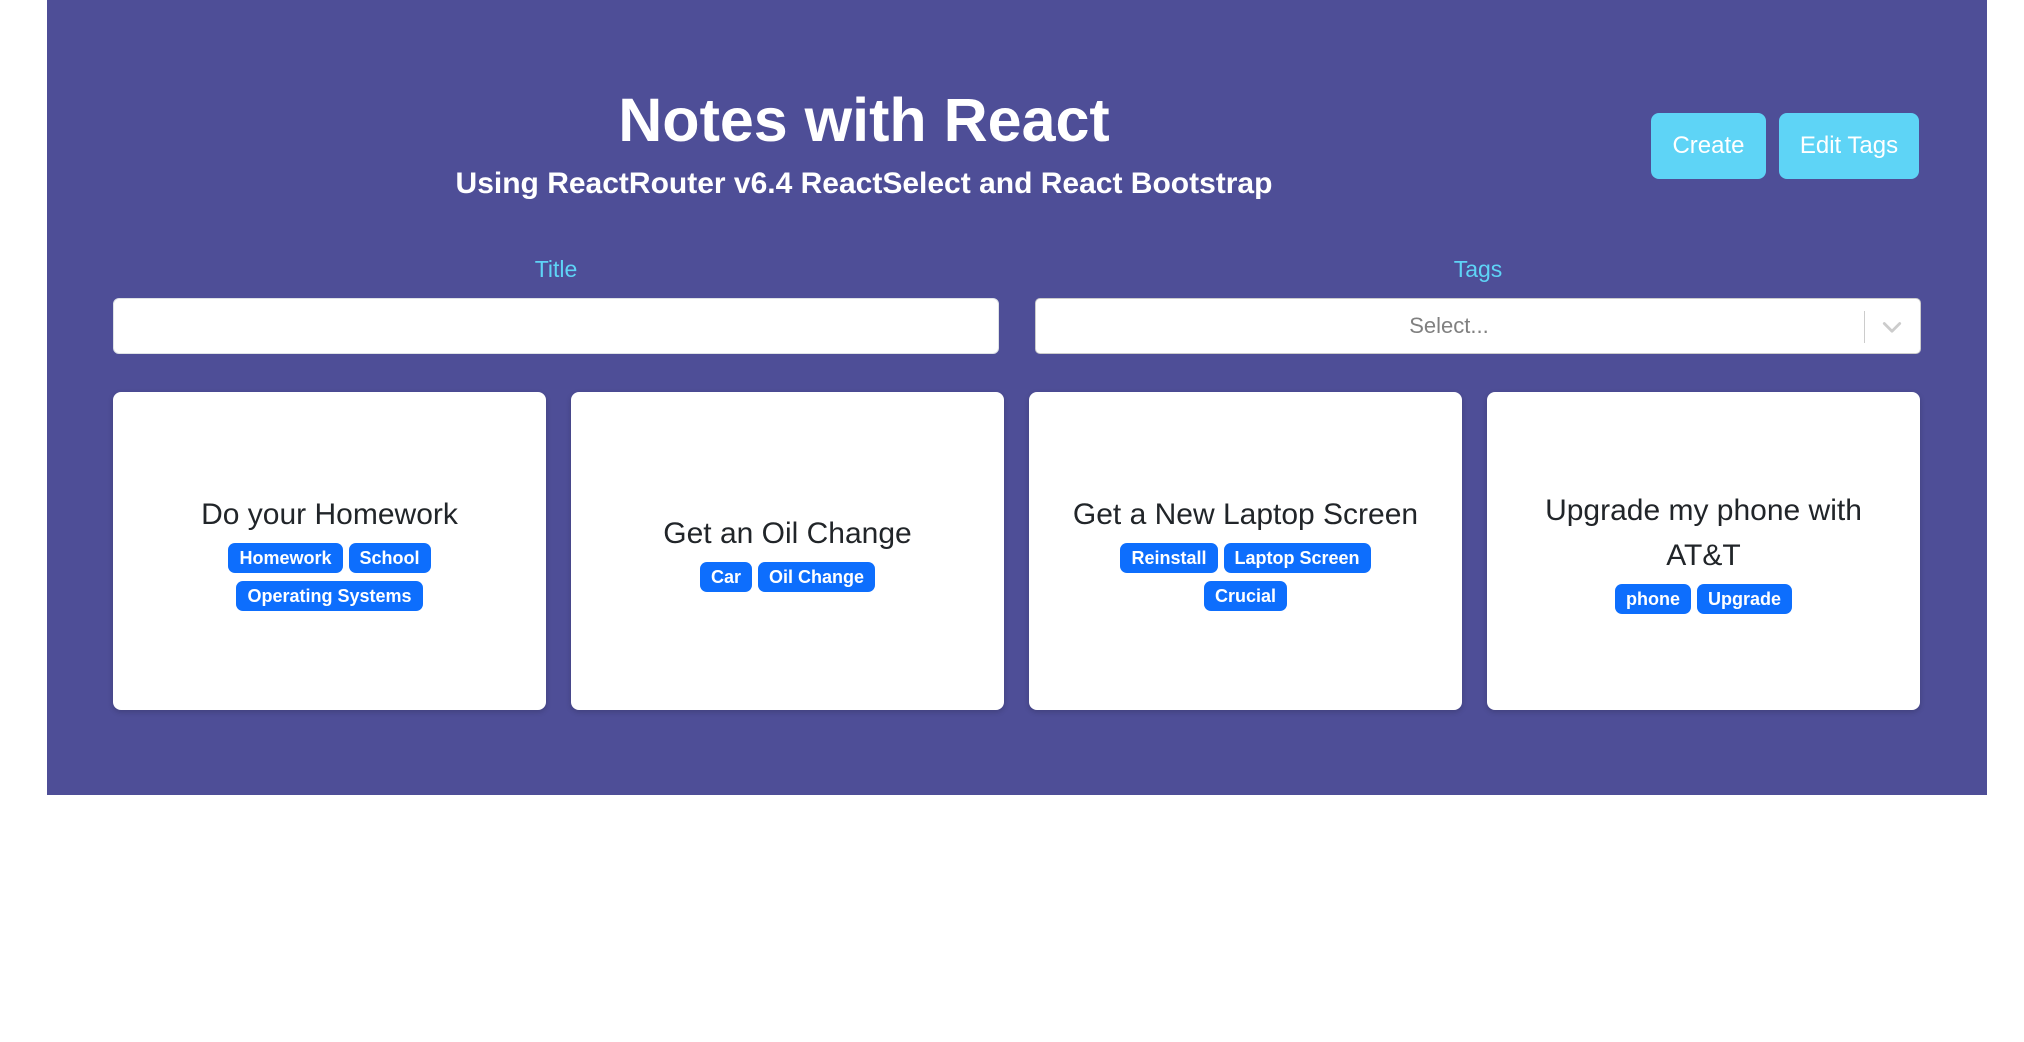 The width and height of the screenshot is (2024, 1042). I want to click on tag-badge: School, so click(389, 557).